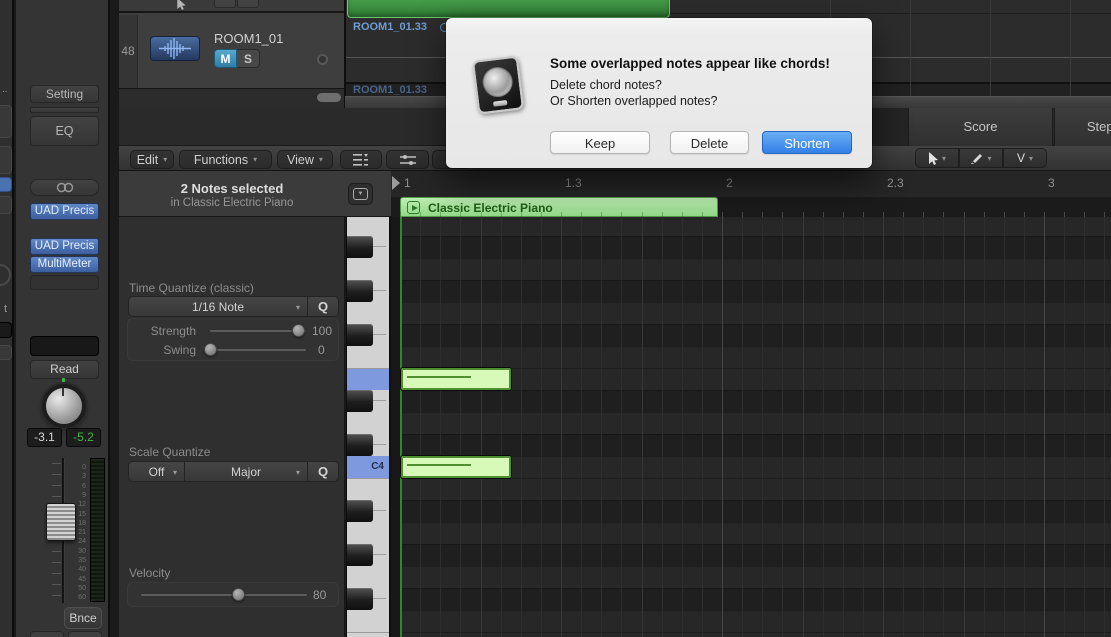 The height and width of the screenshot is (637, 1111). I want to click on pencil-tool-button: ▾, so click(981, 158).